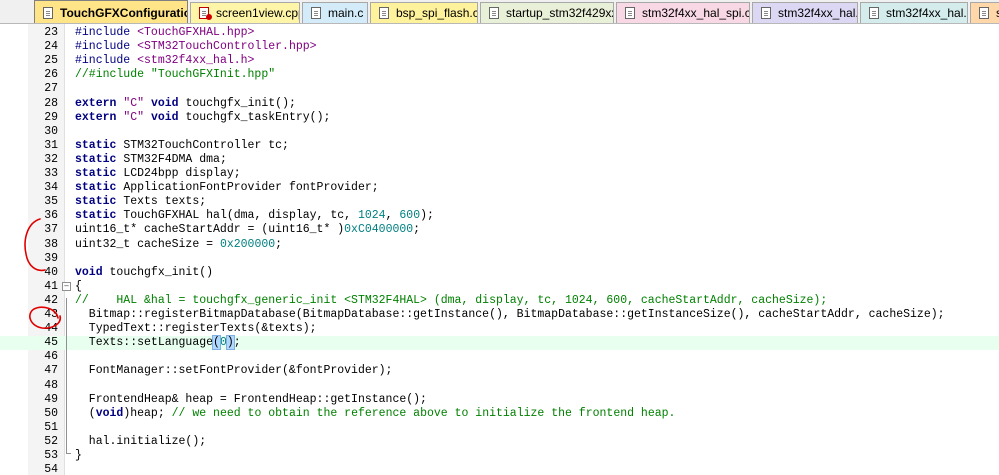 This screenshot has width=999, height=475. Describe the element at coordinates (499, 245) in the screenshot. I see `code-line: 38 uint32_t cacheSize = 0x200000;` at that location.